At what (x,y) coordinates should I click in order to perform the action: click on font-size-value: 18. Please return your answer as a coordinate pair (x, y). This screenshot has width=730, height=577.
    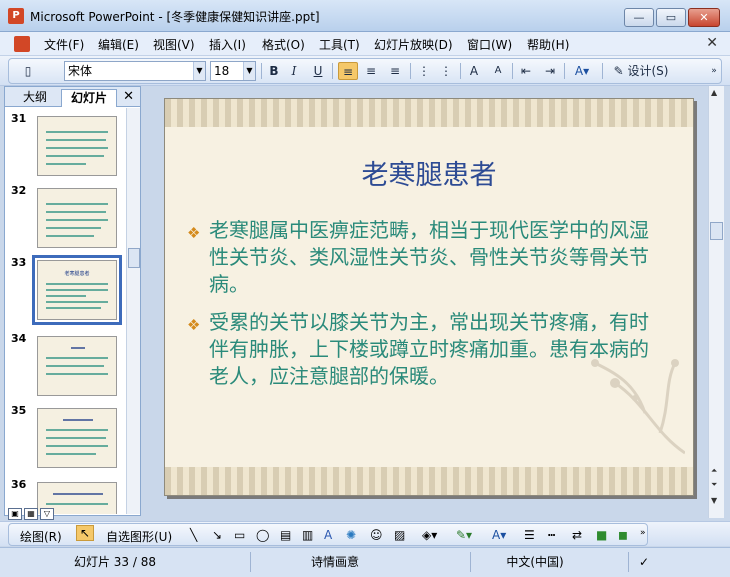
    Looking at the image, I should click on (222, 71).